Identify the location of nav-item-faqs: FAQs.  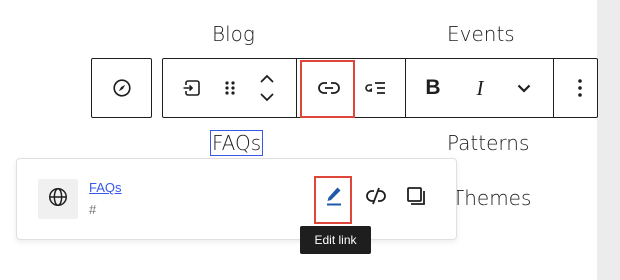
(236, 143).